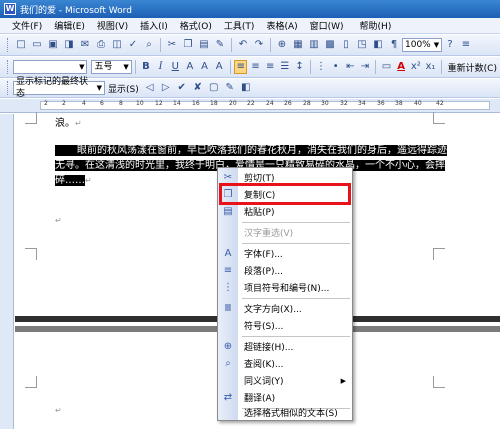 The image size is (500, 429). I want to click on word-icon: W, so click(10, 9).